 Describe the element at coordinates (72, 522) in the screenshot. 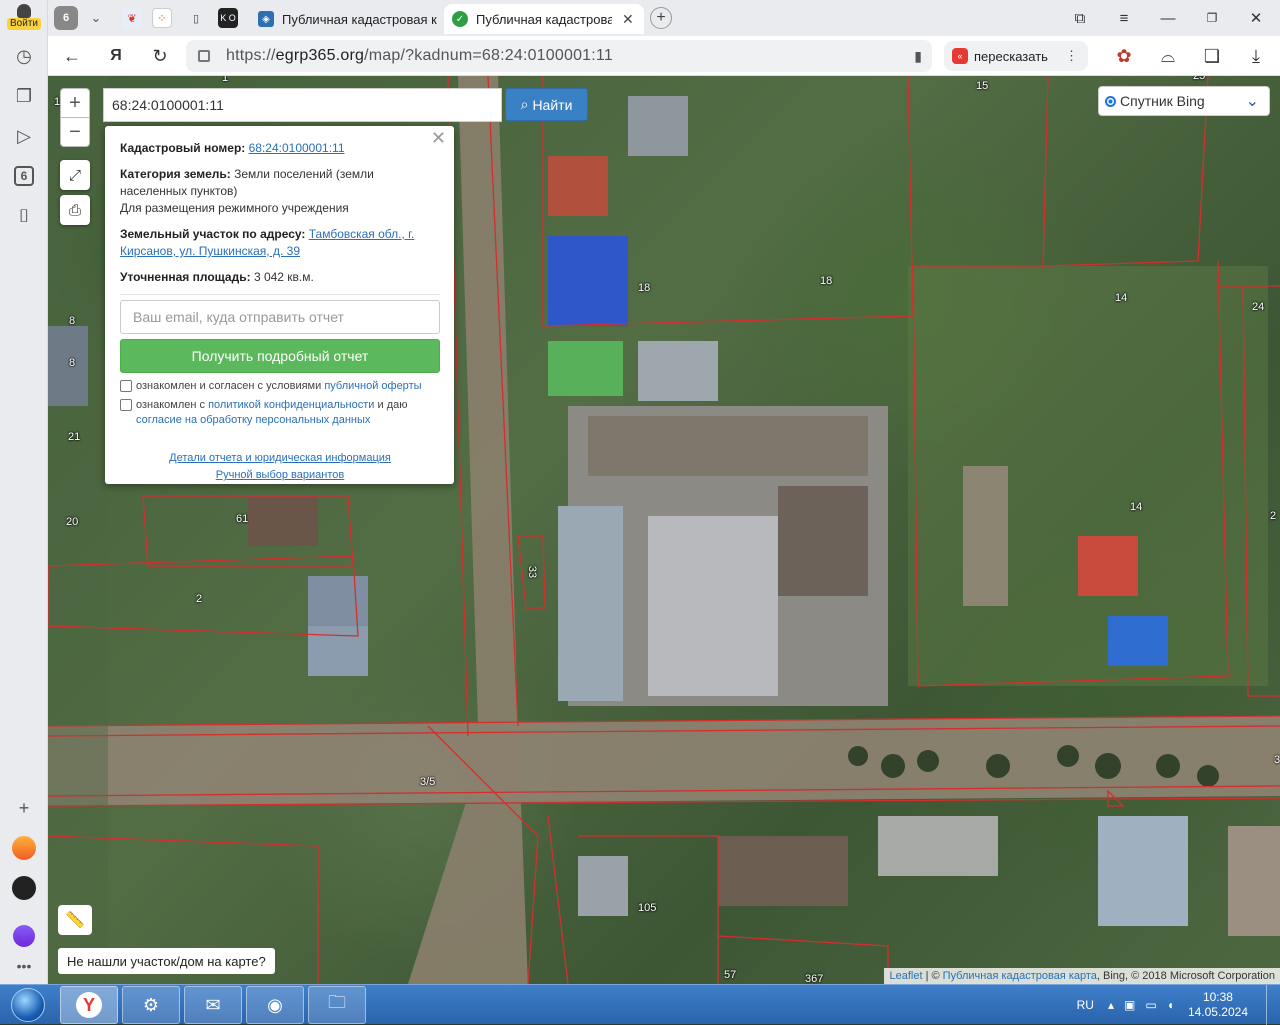

I see `parcel-label: 20` at that location.